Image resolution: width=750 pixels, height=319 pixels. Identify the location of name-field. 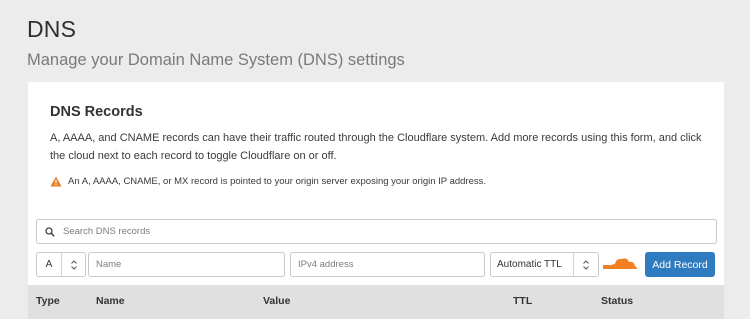
(186, 264).